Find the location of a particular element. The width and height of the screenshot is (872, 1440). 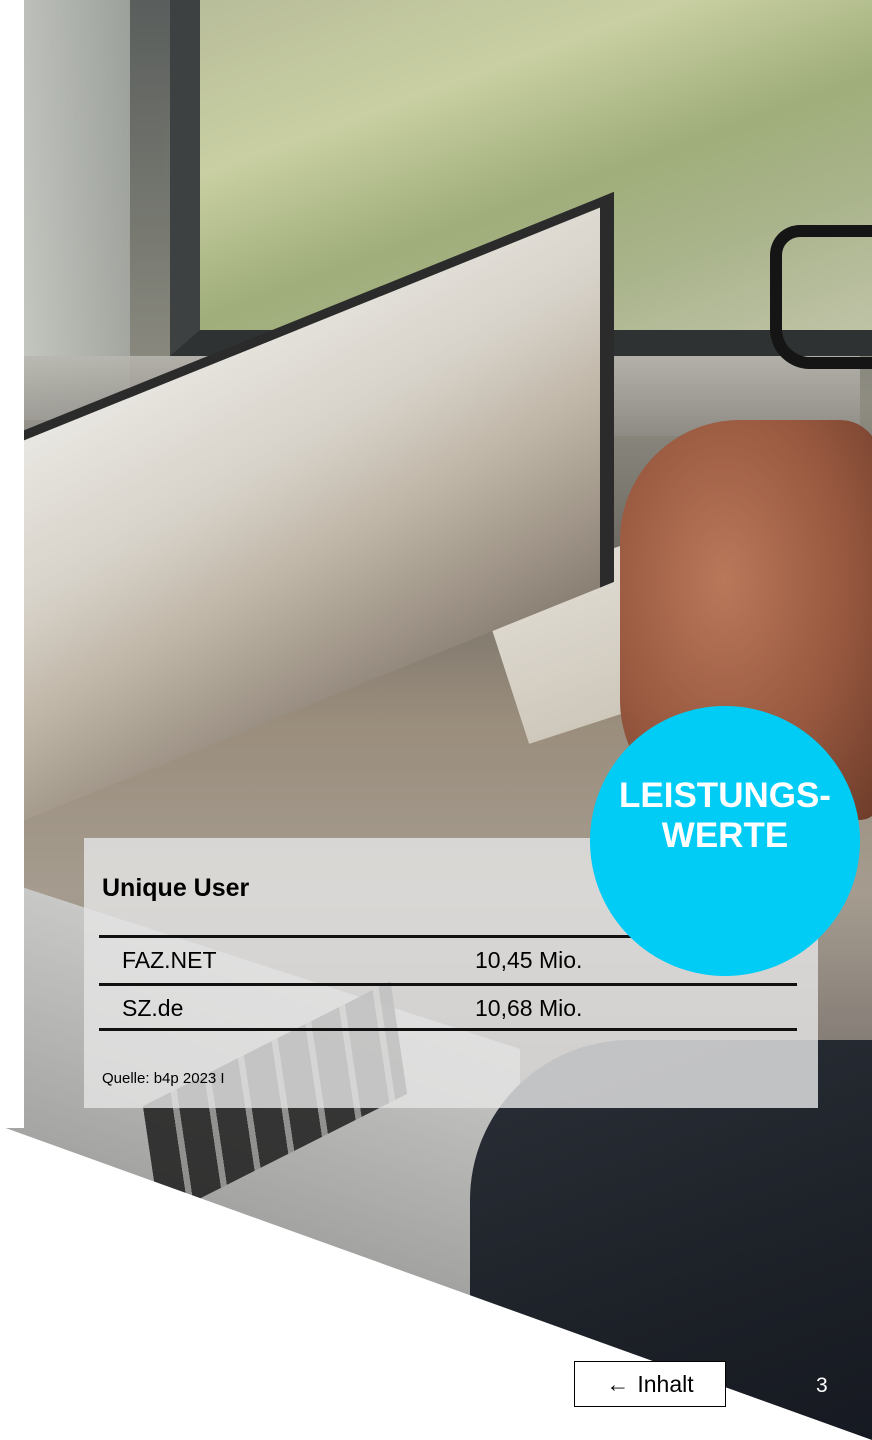

badge-text: LEISTUNGS- WERTE is located at coordinates (725, 816).